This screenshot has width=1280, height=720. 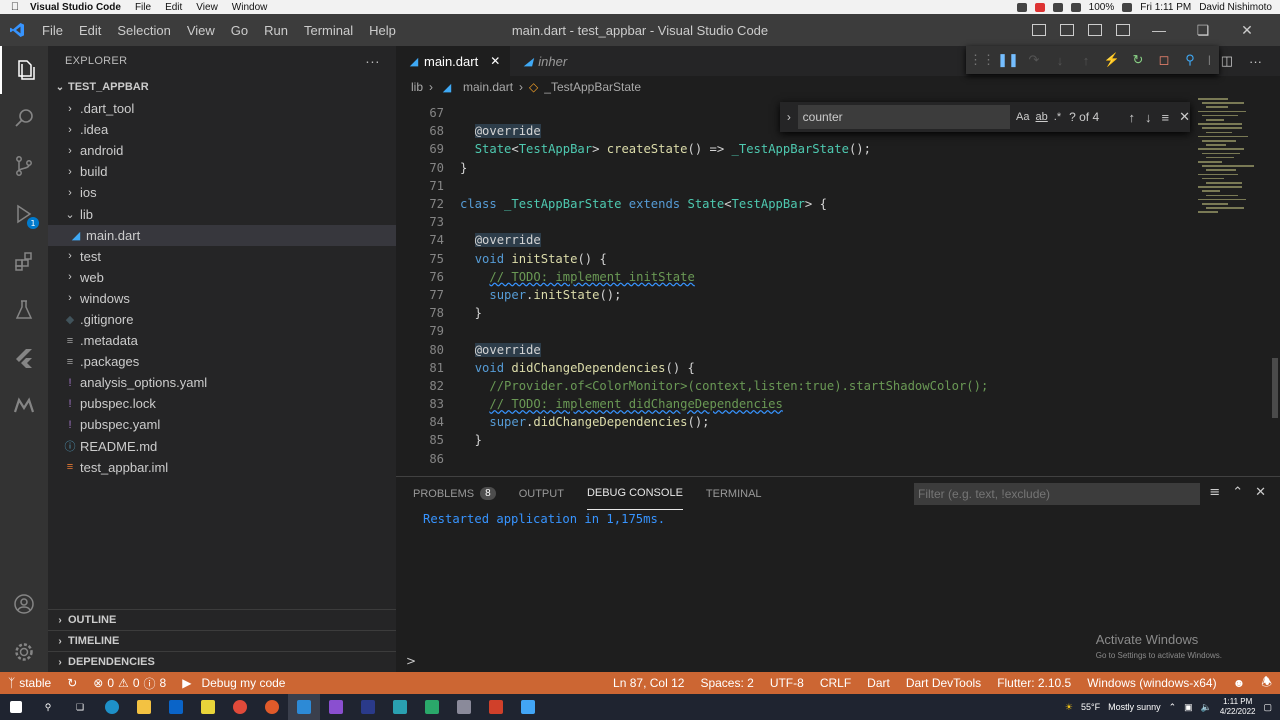 What do you see at coordinates (222, 382) in the screenshot?
I see `tree-file: ! analysis_options.yaml` at bounding box center [222, 382].